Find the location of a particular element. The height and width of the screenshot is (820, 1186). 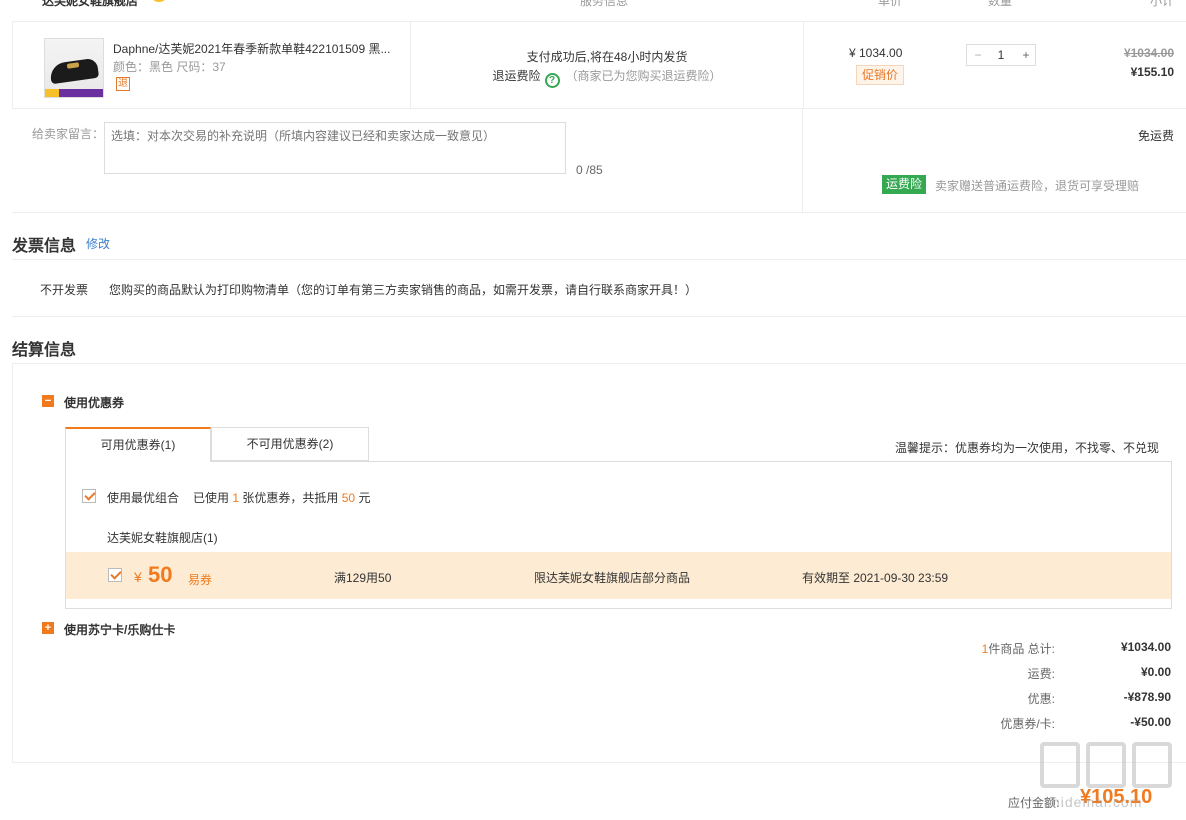

col-qty: 数量 is located at coordinates (1000, 4).